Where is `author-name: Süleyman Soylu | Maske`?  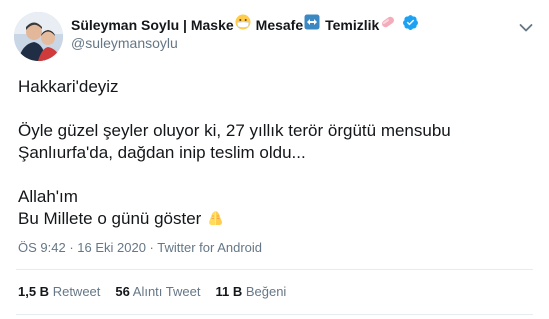 author-name: Süleyman Soylu | Maske is located at coordinates (152, 25).